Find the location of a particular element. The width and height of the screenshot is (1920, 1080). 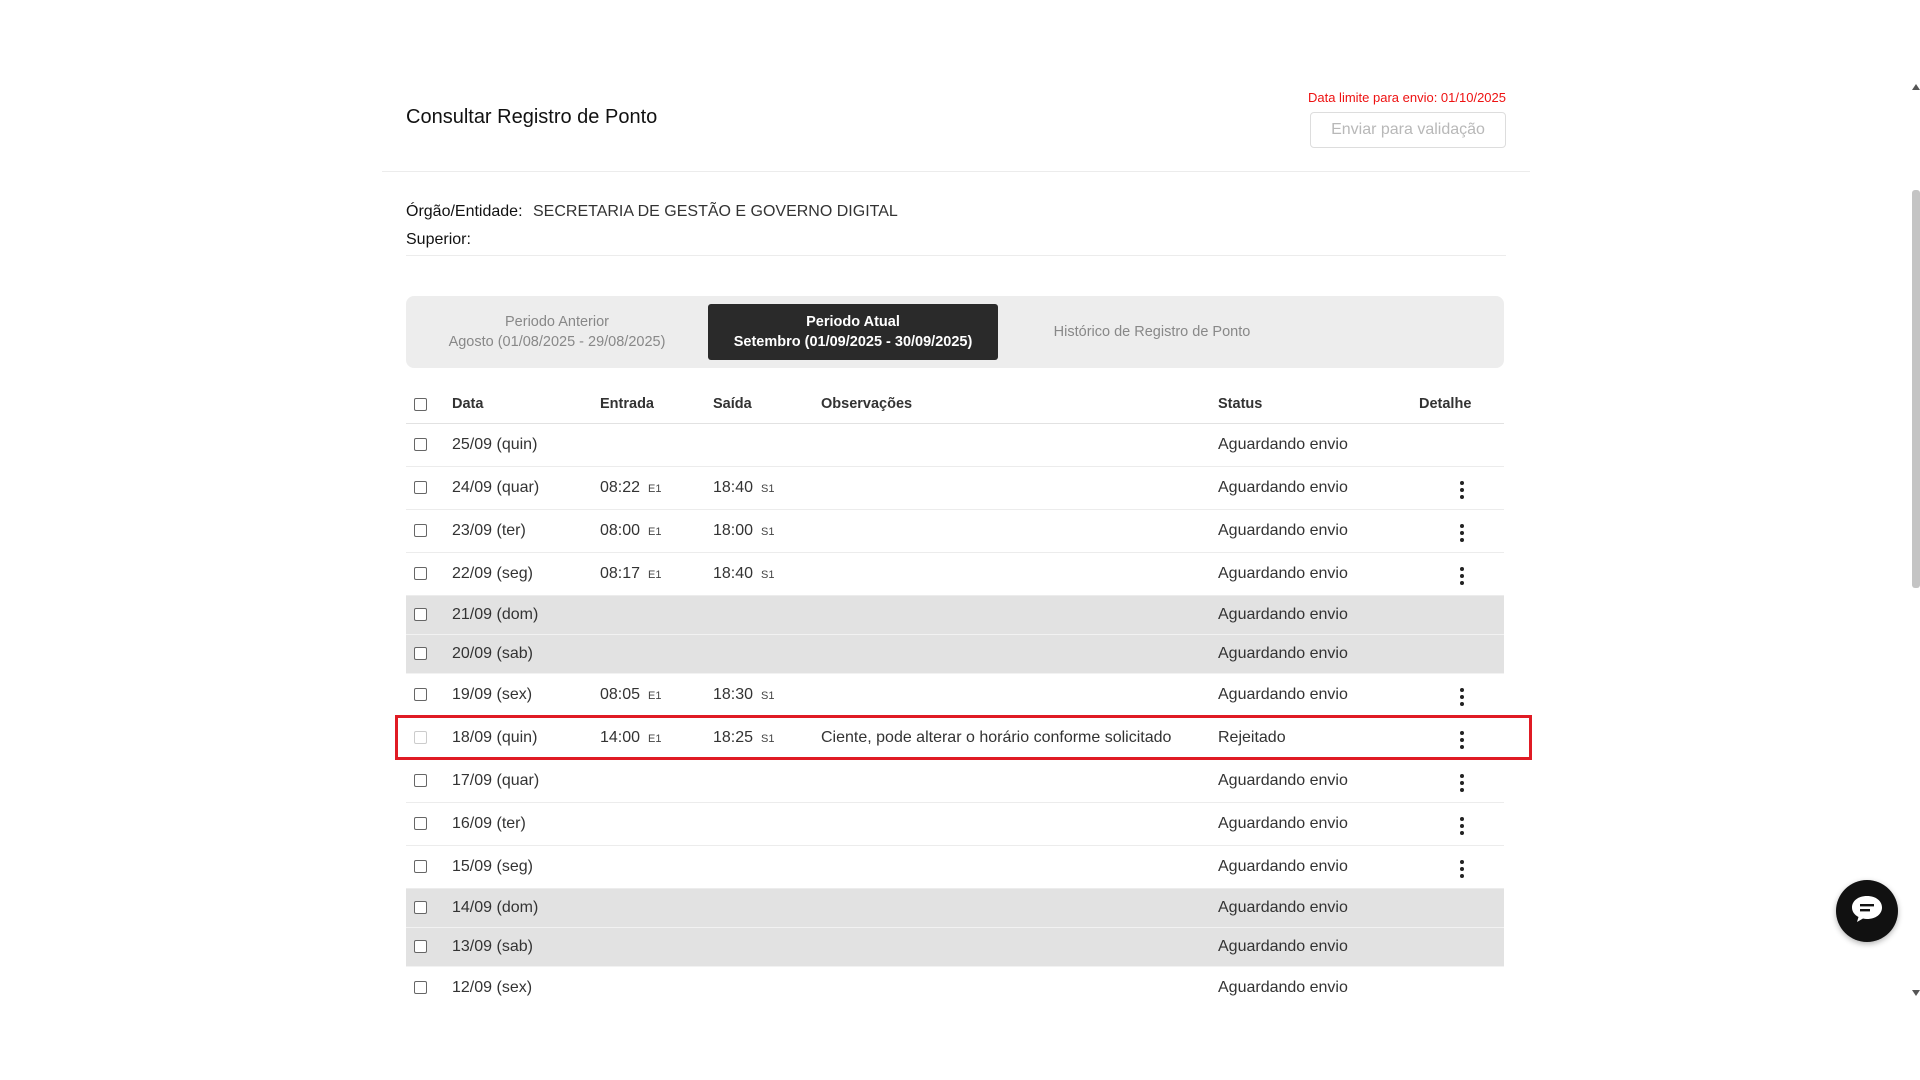

table-row: 21/09 (dom) Aguardando envio is located at coordinates (955, 615).